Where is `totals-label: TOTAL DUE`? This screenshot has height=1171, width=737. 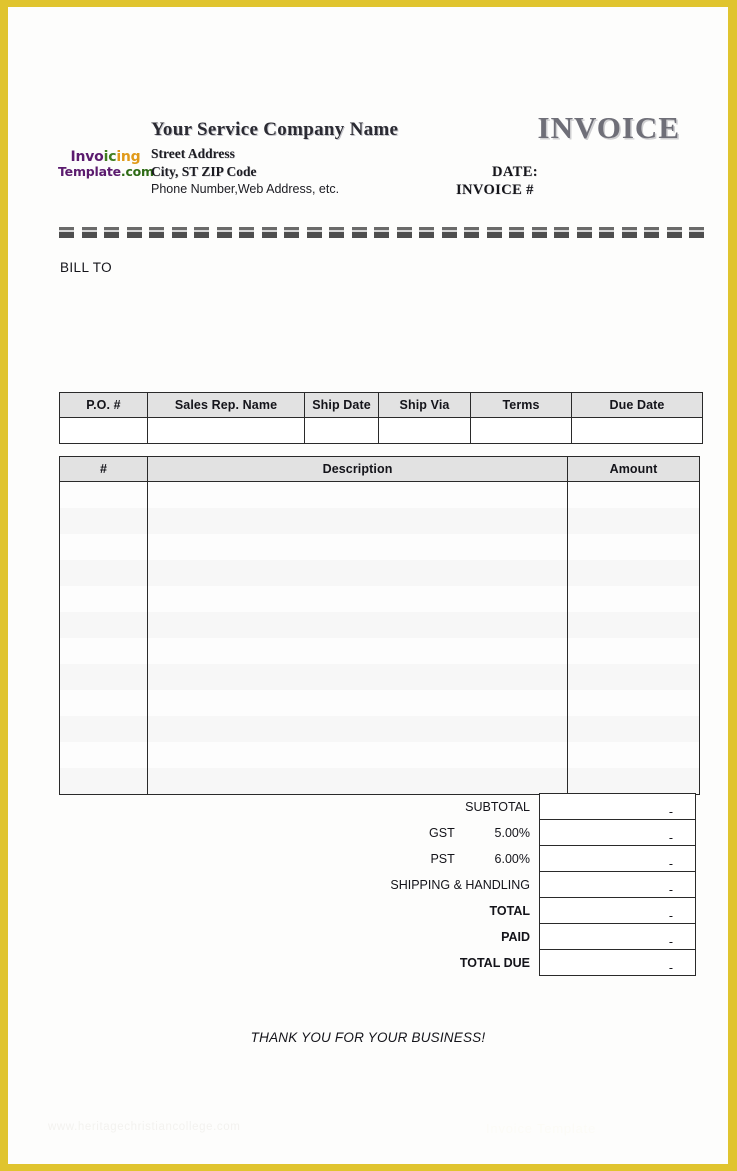 totals-label: TOTAL DUE is located at coordinates (494, 962).